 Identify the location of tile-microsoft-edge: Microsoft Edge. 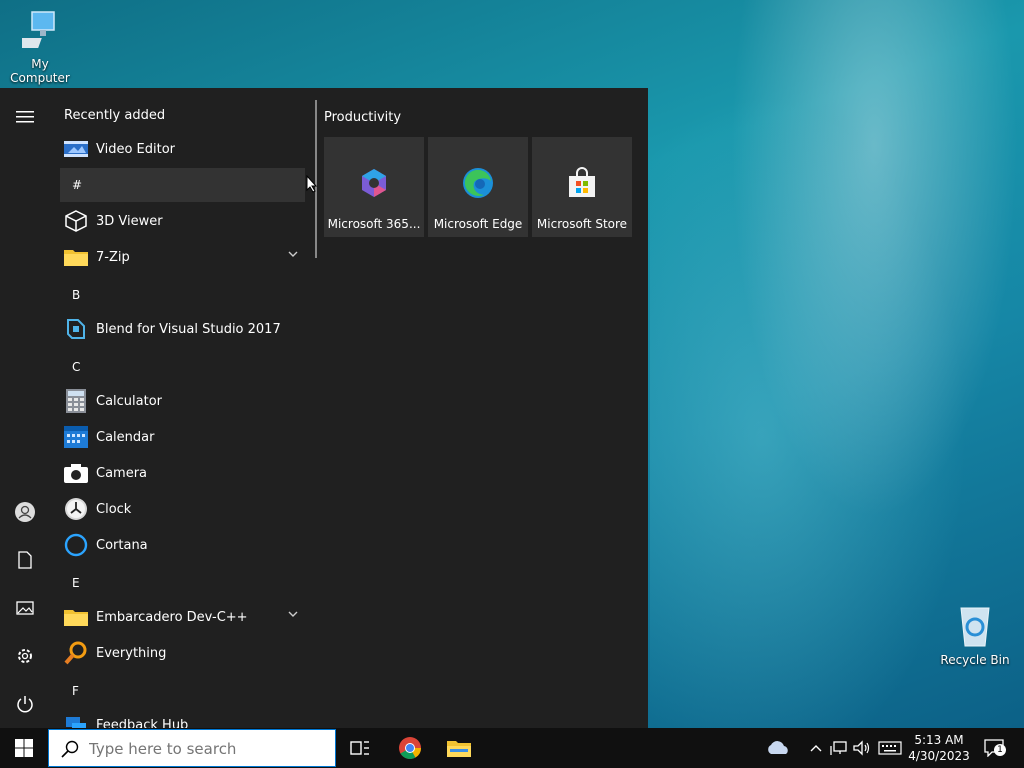
(478, 187).